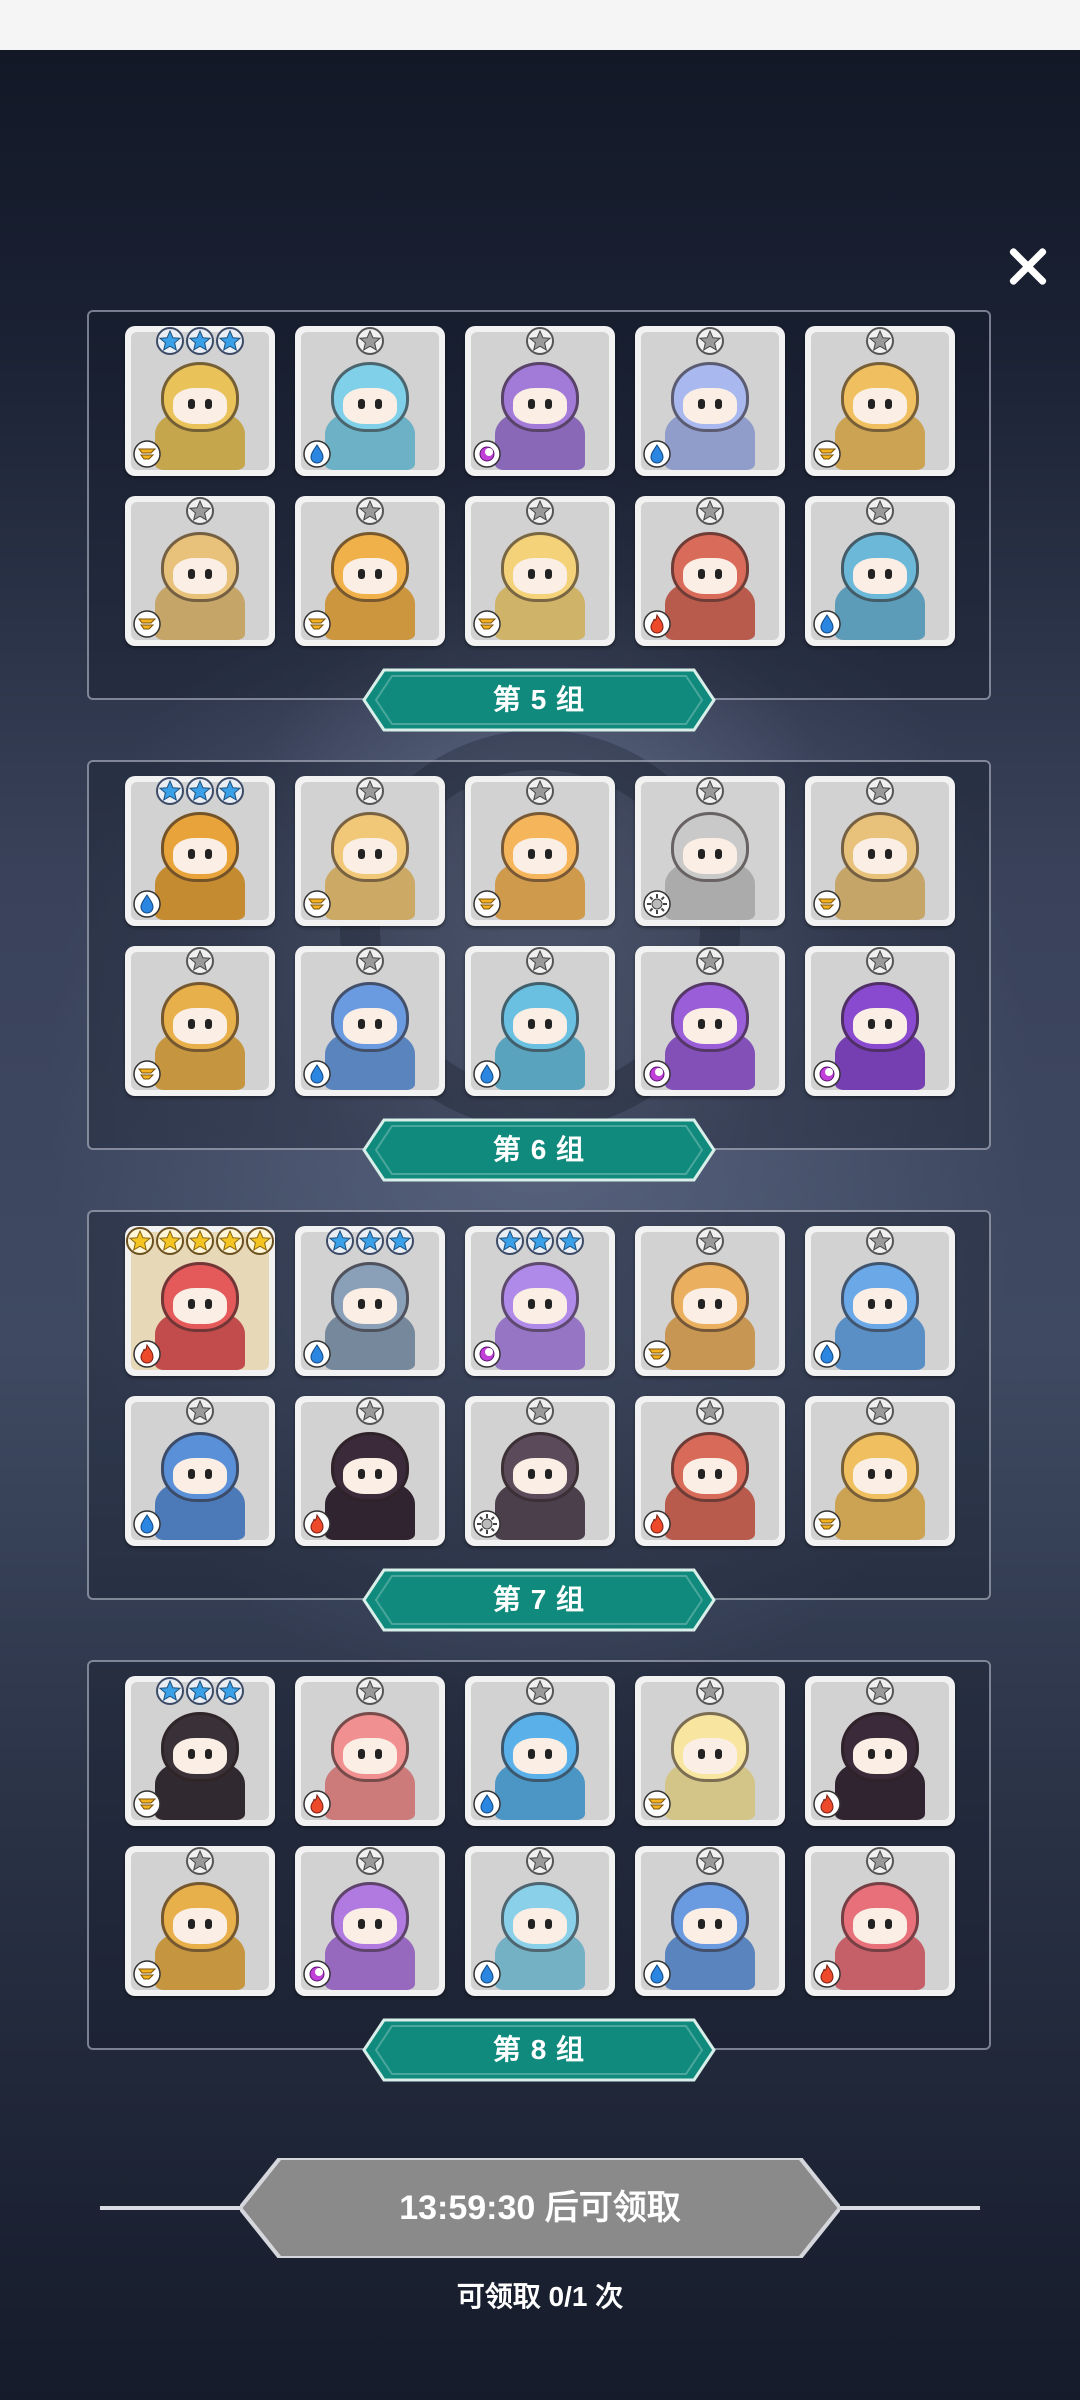  I want to click on hero-card-red-giraffe, so click(710, 571).